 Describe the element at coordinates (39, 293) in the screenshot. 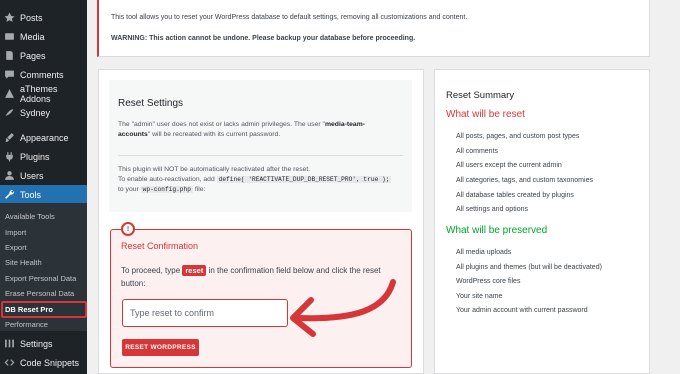

I see `submenu-erase-personal-data: Erase Personal Data` at that location.